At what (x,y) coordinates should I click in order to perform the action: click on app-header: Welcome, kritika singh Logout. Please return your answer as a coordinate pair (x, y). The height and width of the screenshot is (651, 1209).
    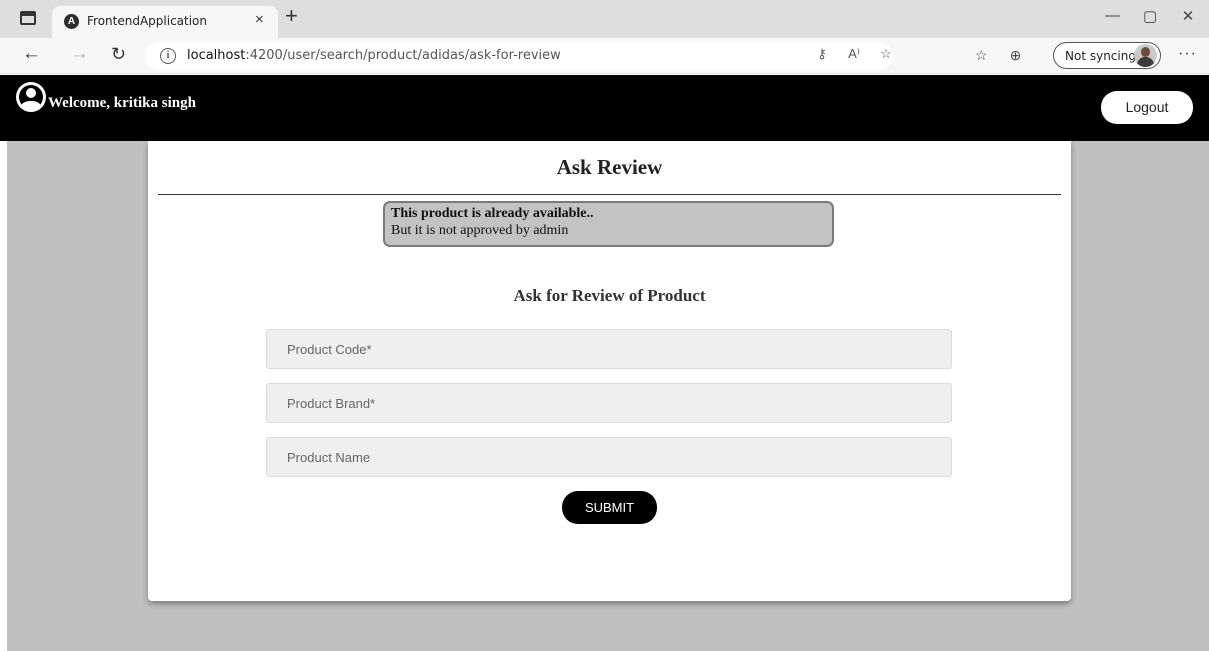
    Looking at the image, I should click on (604, 108).